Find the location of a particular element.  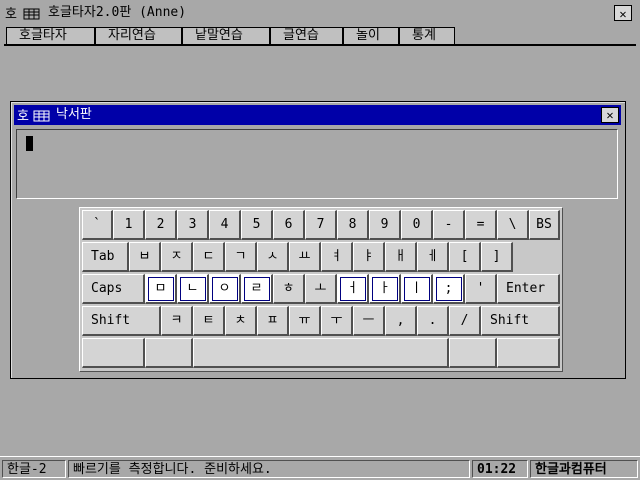

key-left-shift: Shift is located at coordinates (121, 321).